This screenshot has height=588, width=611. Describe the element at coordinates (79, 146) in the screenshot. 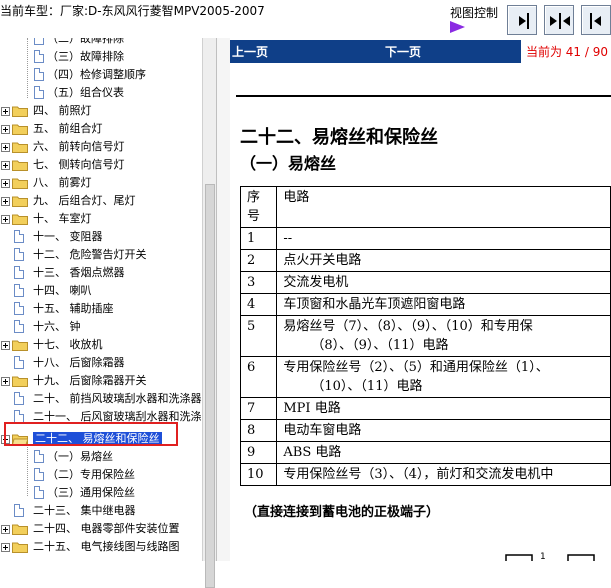

I see `tree-item-label: 六、 前转向信号灯` at that location.